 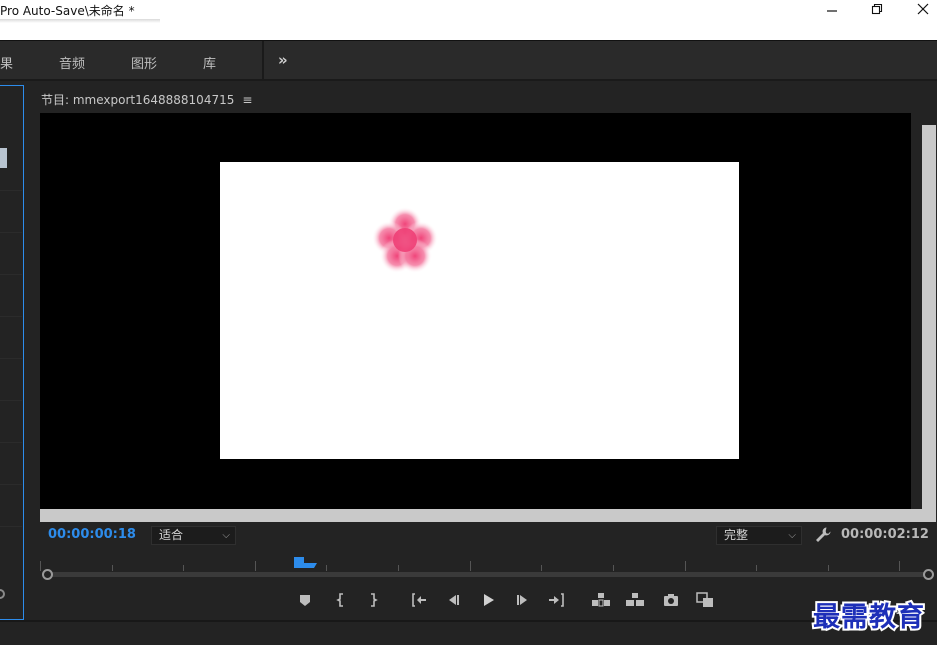 What do you see at coordinates (468, 60) in the screenshot?
I see `workspace-bar: 果 音频 图形 库 »` at bounding box center [468, 60].